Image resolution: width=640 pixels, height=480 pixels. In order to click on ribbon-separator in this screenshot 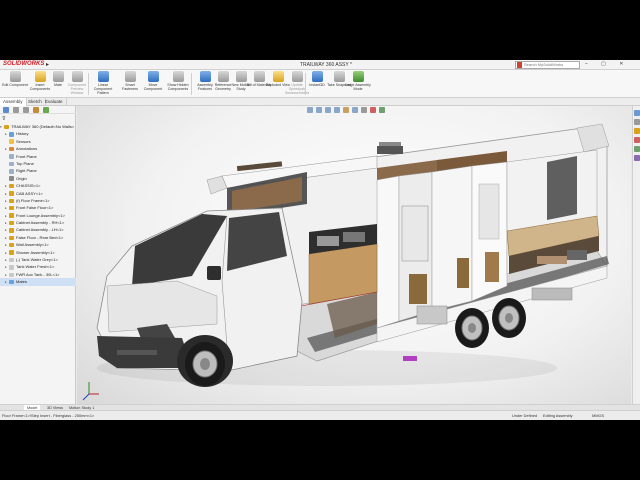, I will do `click(88, 84)`.